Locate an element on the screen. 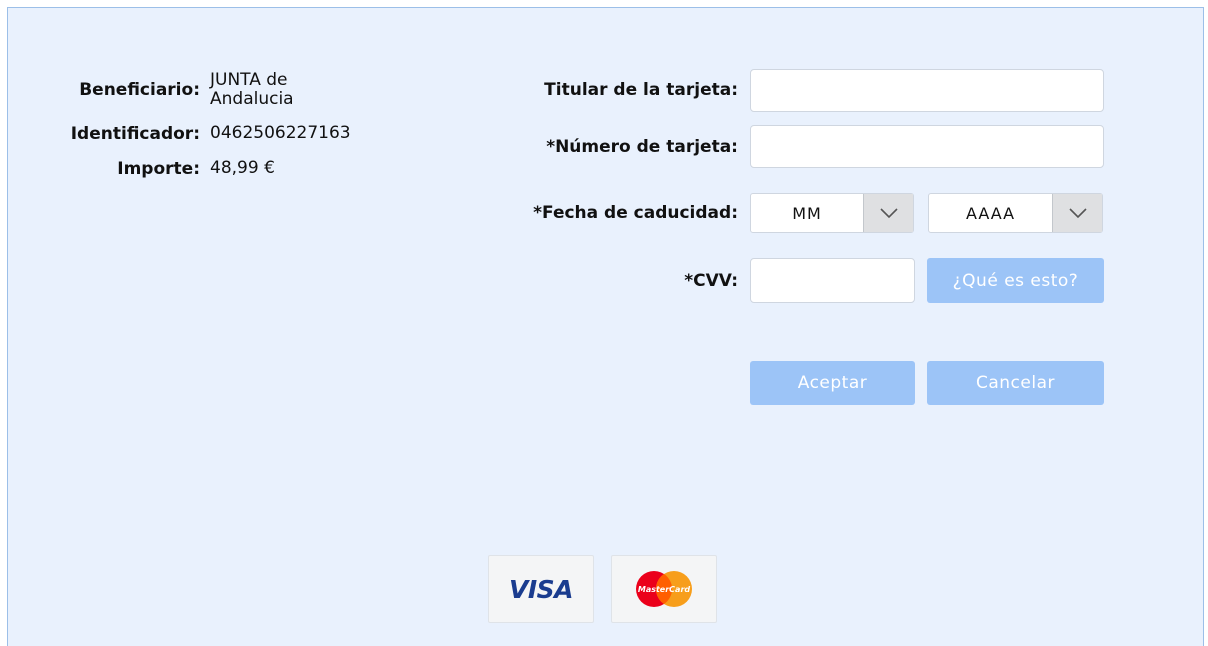  cancel-button: Cancelar is located at coordinates (1015, 383).